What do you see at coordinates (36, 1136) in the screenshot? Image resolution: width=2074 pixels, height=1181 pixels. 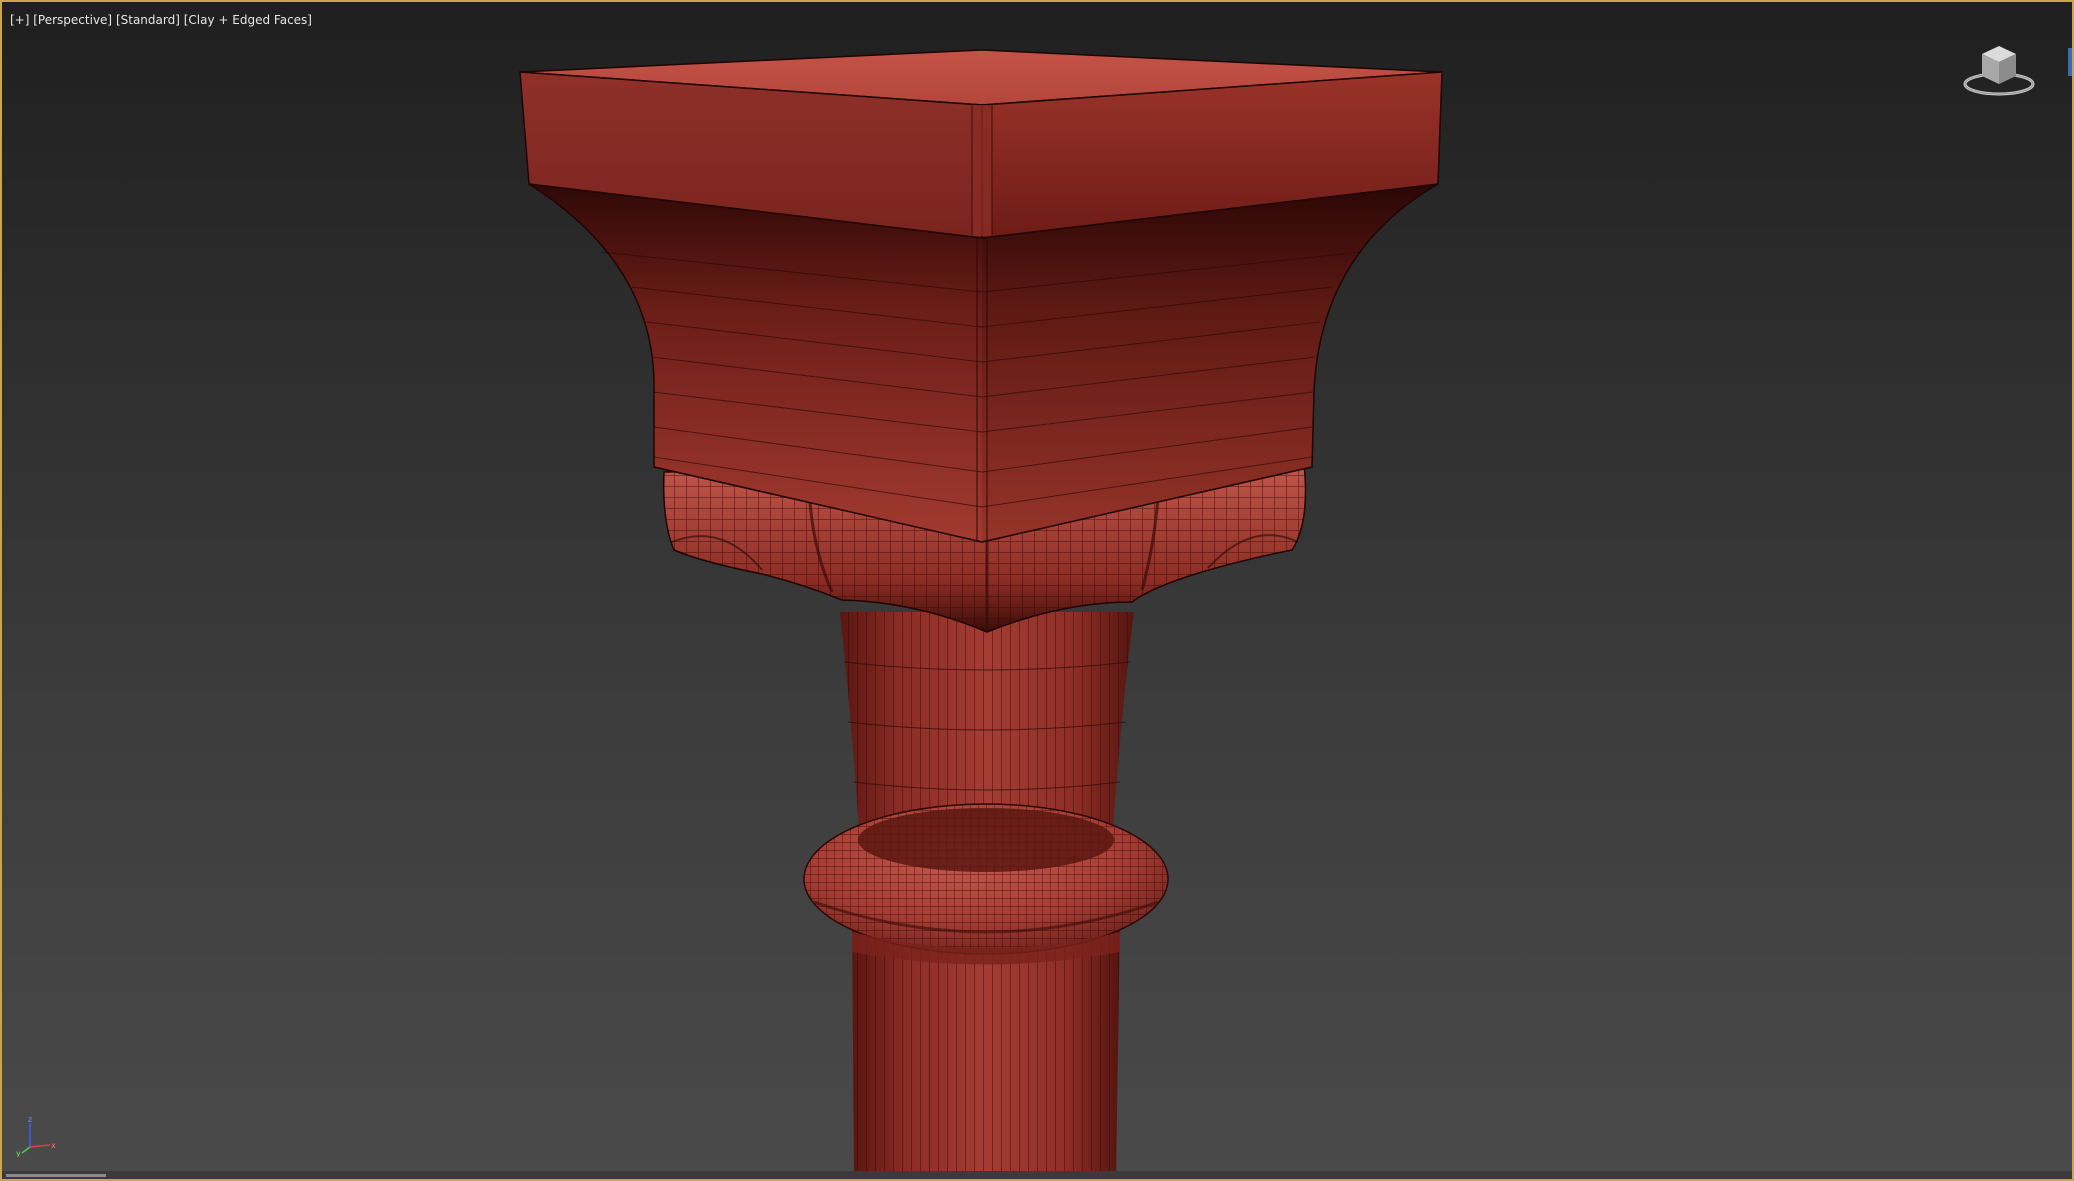 I see `axis-tripod-icon: z x y` at bounding box center [36, 1136].